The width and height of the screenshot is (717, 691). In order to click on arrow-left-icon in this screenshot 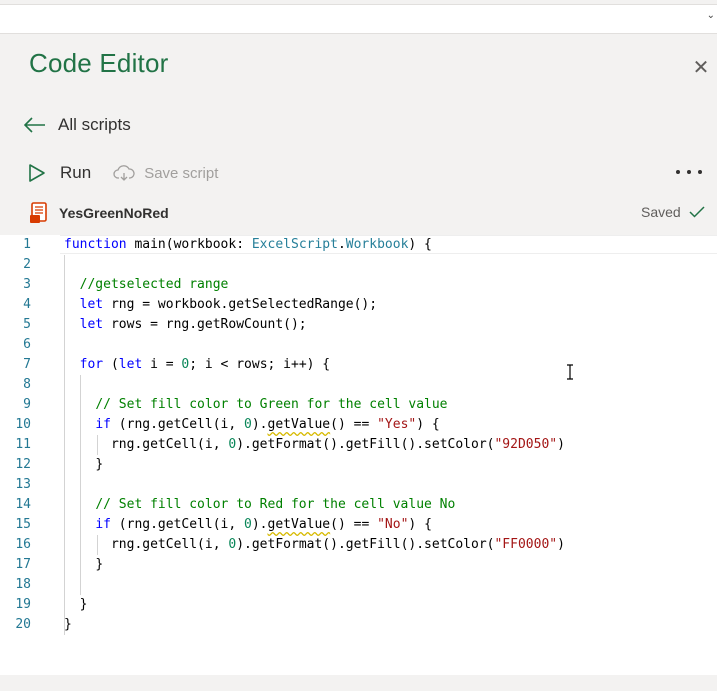, I will do `click(34, 125)`.